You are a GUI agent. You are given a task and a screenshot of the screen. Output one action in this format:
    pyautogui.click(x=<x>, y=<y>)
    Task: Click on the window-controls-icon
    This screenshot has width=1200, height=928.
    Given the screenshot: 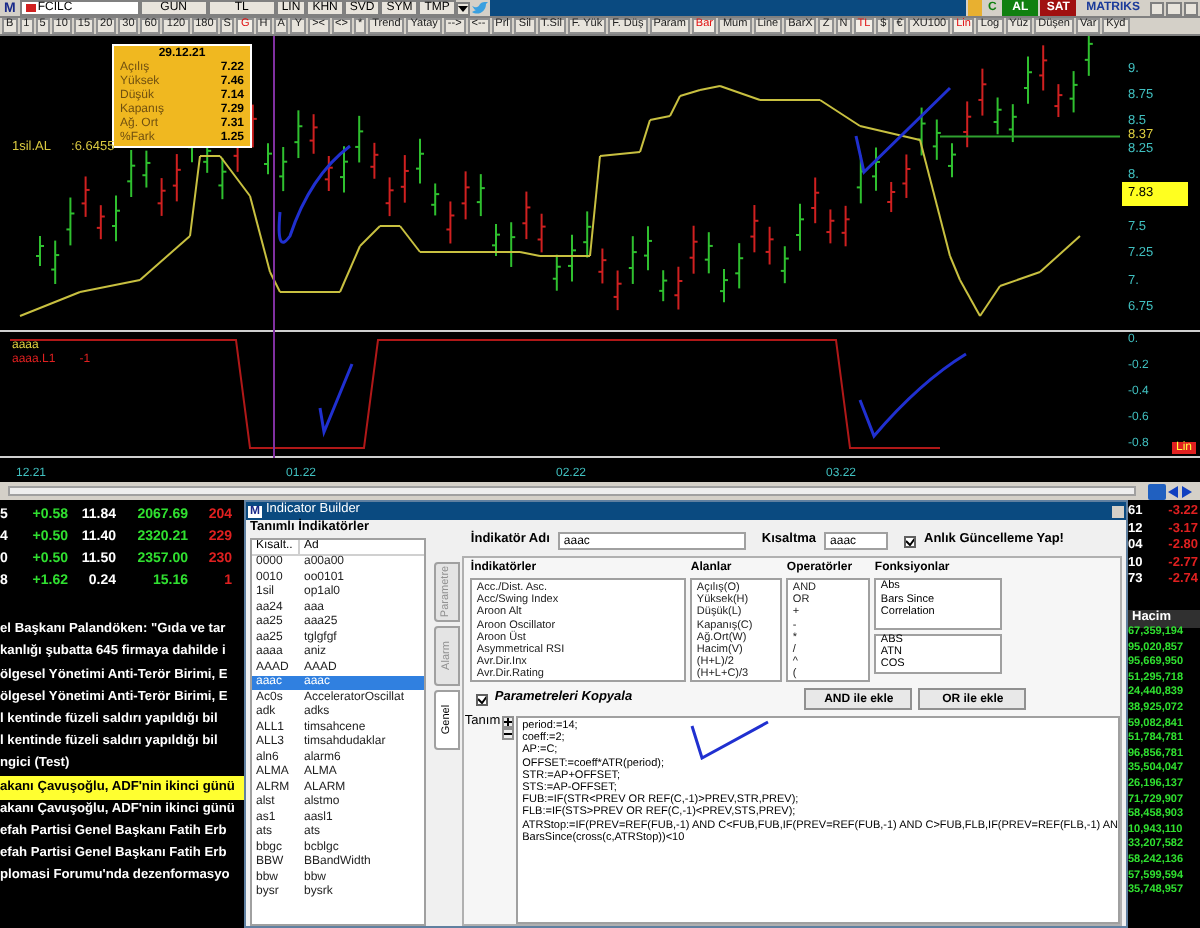 What is the action you would take?
    pyautogui.click(x=1174, y=8)
    